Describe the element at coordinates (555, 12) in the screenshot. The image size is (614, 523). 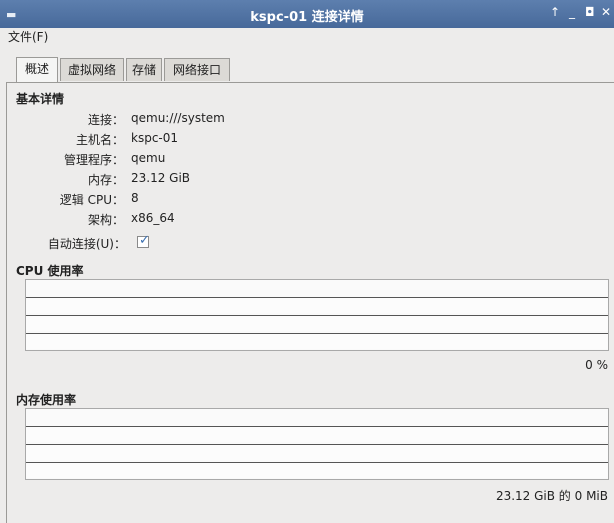
I see `keep-above-icon: ↑` at that location.